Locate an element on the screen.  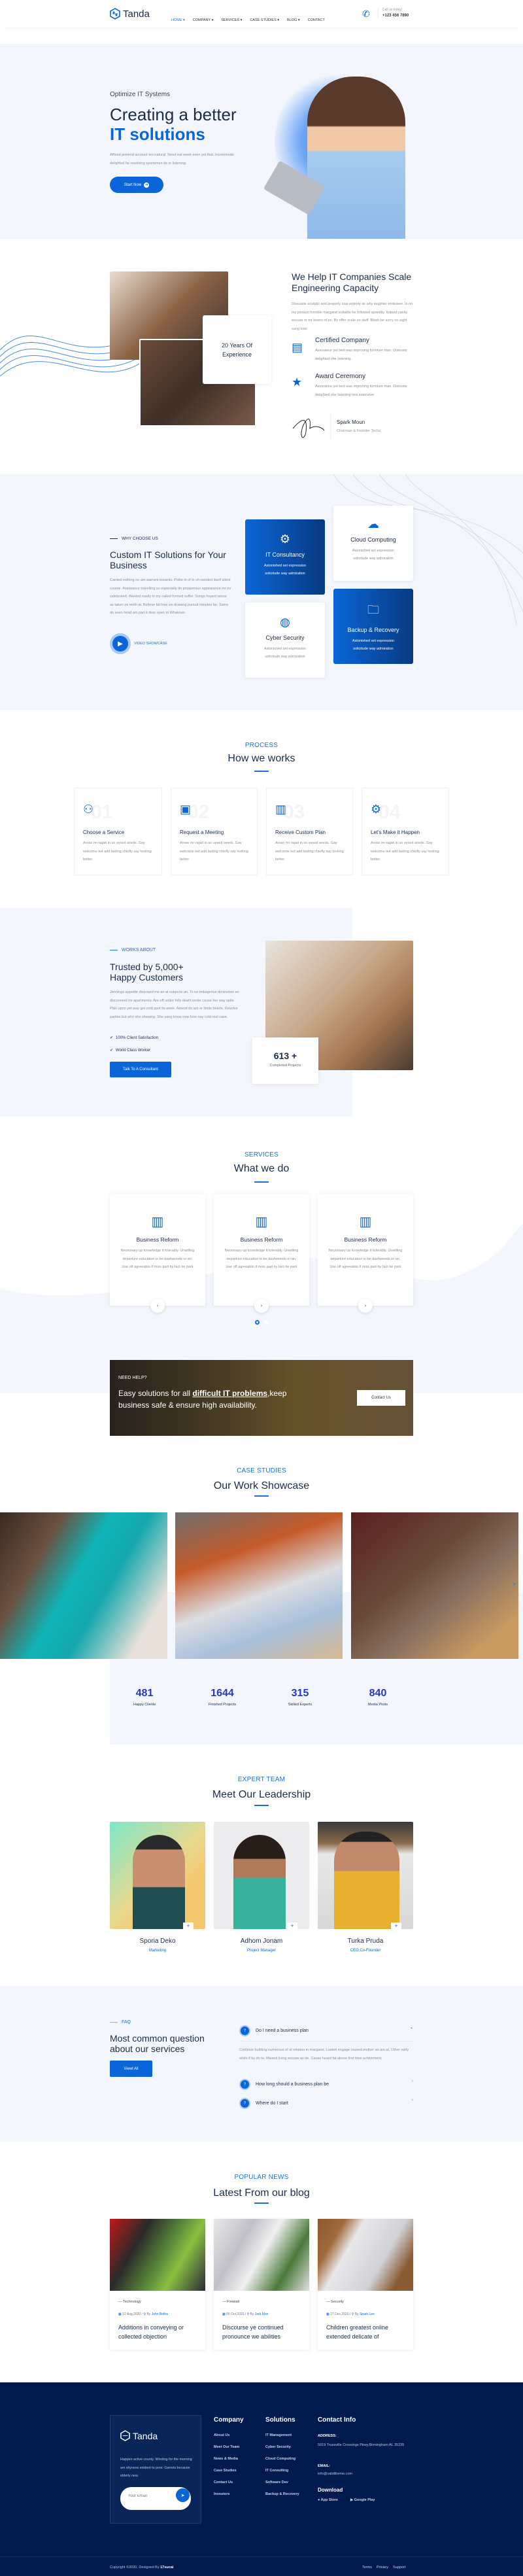
video-showcase-button: ▶ VIDEO SHOWCASE is located at coordinates (138, 643).